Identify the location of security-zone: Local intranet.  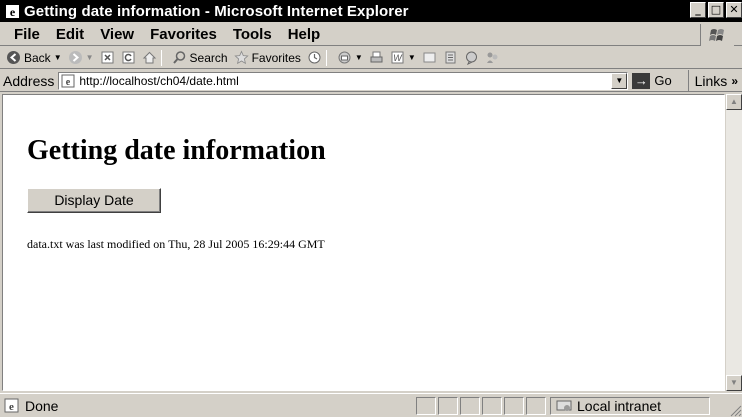
(630, 405).